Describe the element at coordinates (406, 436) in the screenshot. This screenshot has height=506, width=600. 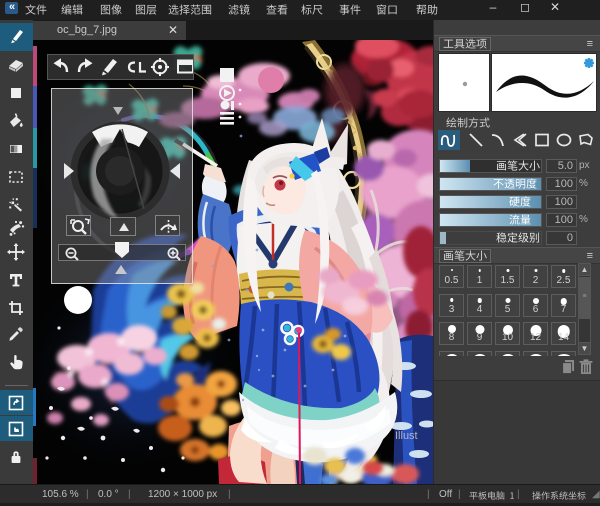
I see `svg-text: Illust` at that location.